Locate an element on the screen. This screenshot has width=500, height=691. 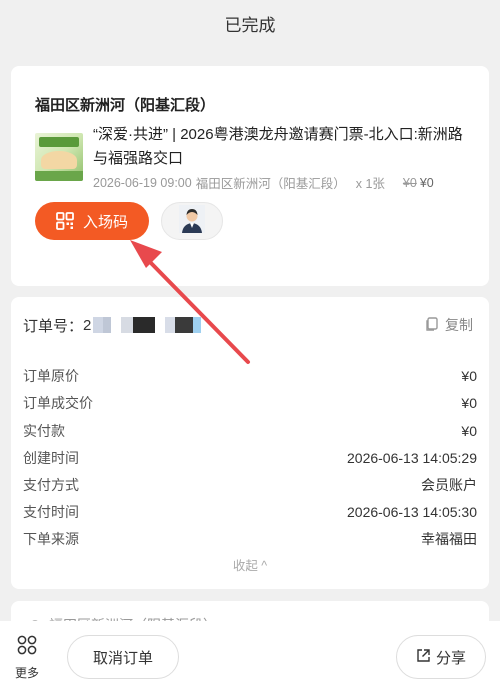
order-row-value: 2026-06-13 14:05:29 is located at coordinates (412, 458).